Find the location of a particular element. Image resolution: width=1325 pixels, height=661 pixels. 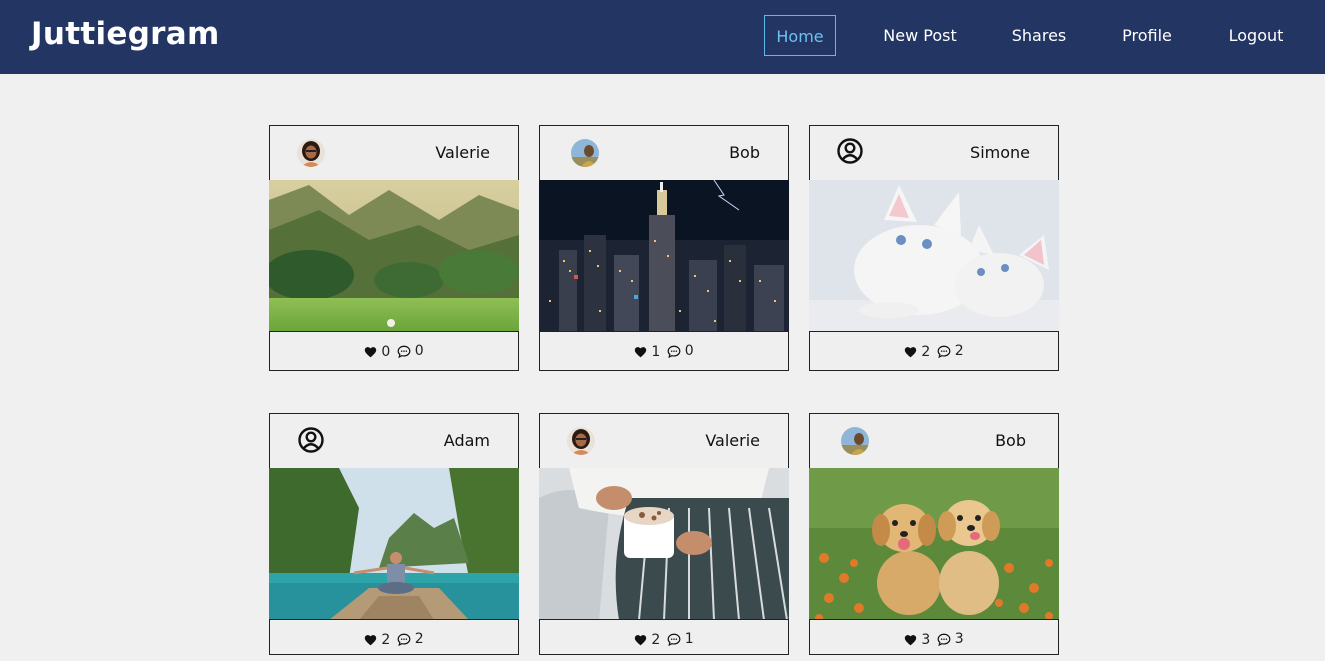

nav-home: Home is located at coordinates (800, 35).